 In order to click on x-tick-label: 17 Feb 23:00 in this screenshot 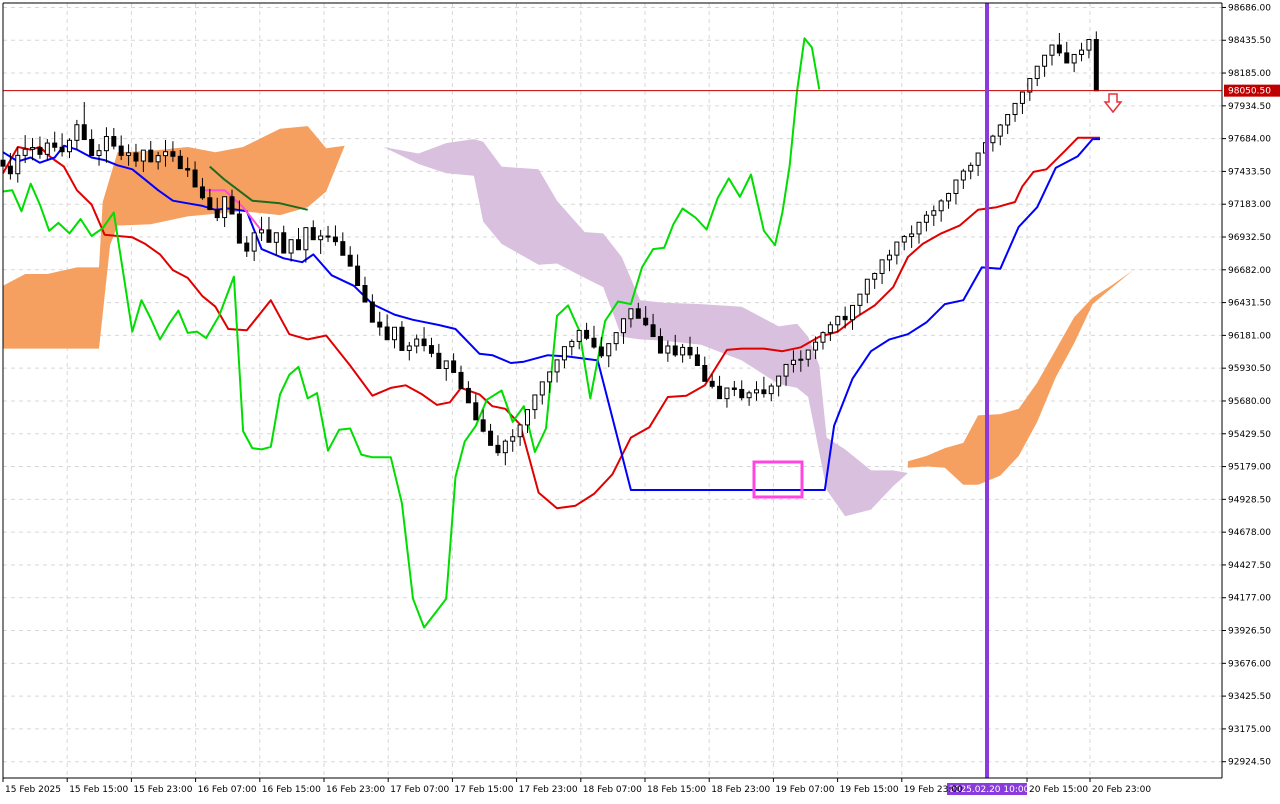, I will do `click(548, 790)`.